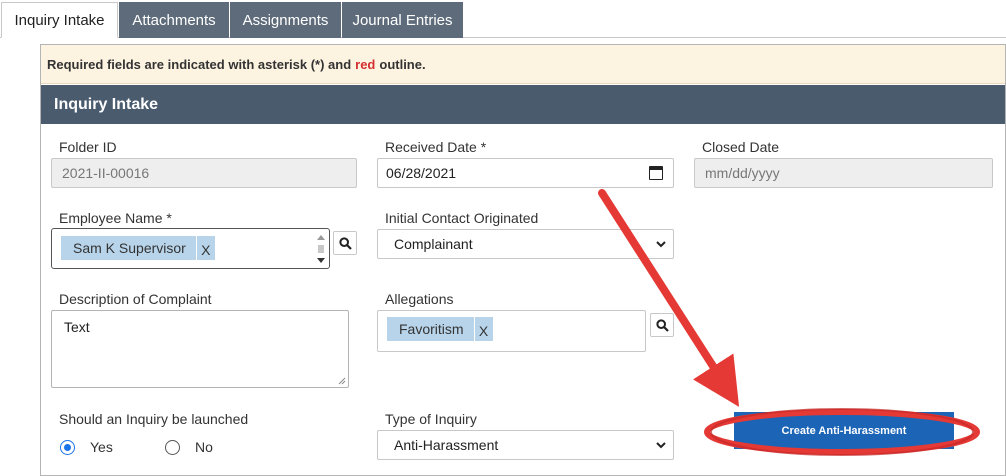 The width and height of the screenshot is (1006, 476). I want to click on create-anti-harassment-button: Create Anti-Harassment, so click(844, 430).